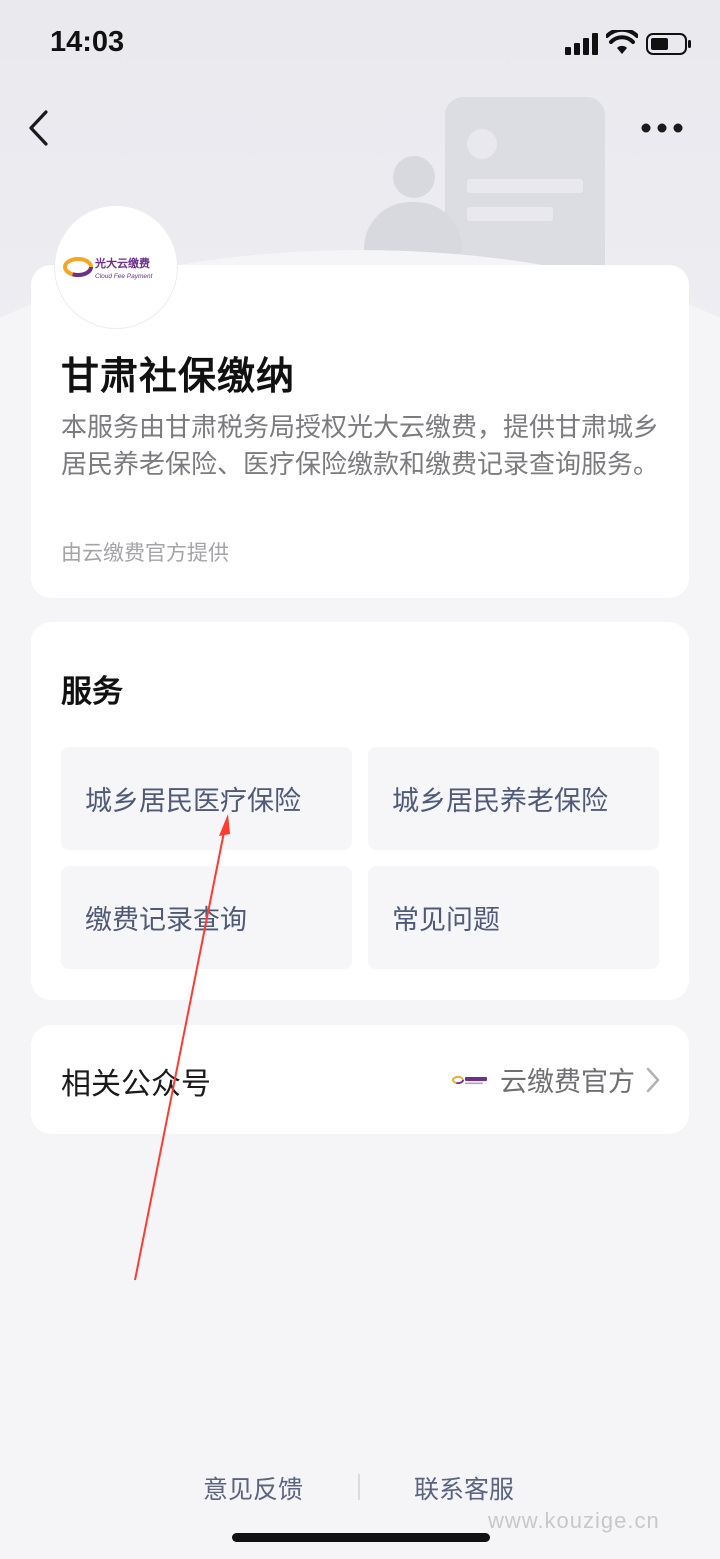 Image resolution: width=720 pixels, height=1559 pixels. What do you see at coordinates (469, 1079) in the screenshot?
I see `account-logo-icon` at bounding box center [469, 1079].